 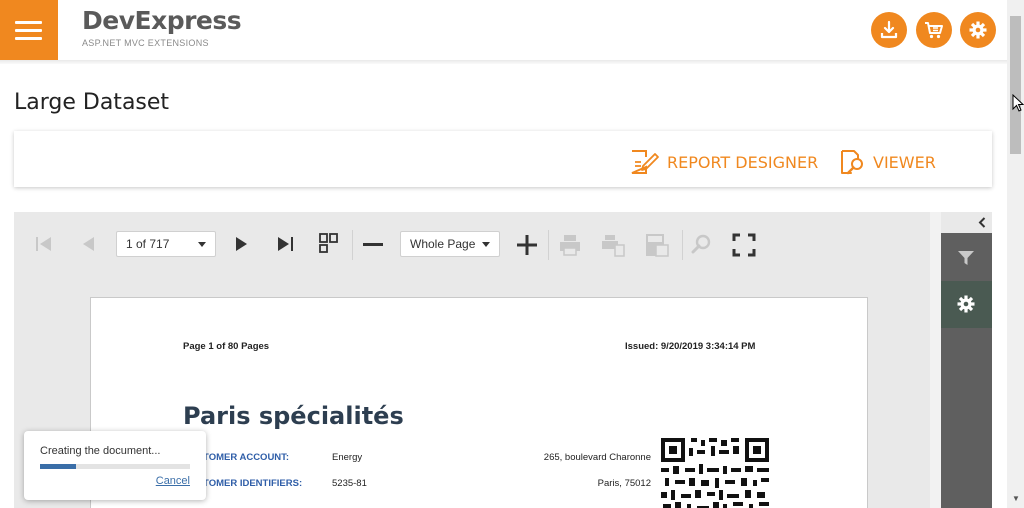 I want to click on print-icon, so click(x=570, y=245).